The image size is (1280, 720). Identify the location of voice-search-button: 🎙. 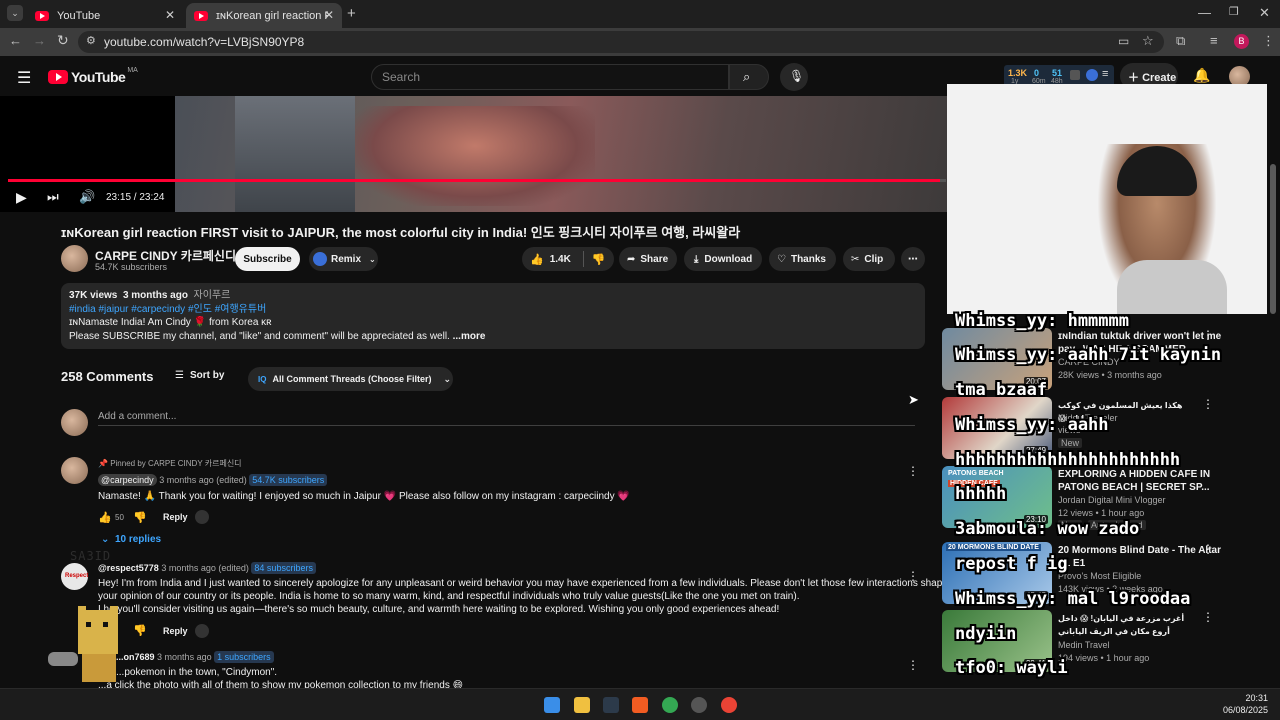
(794, 77).